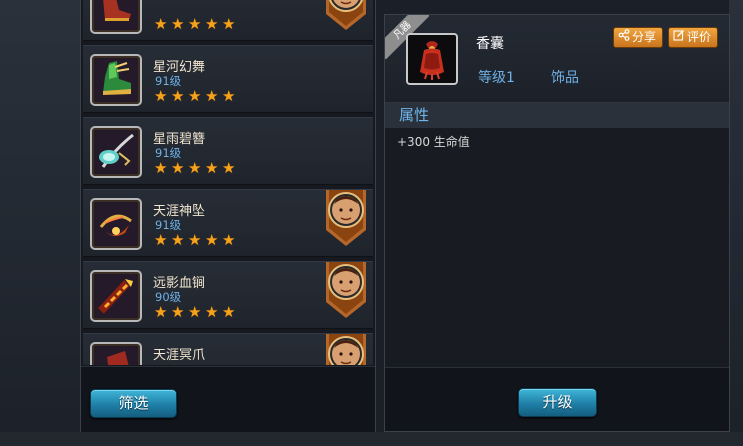  What do you see at coordinates (433, 142) in the screenshot?
I see `attribute-line: +300 生命值` at bounding box center [433, 142].